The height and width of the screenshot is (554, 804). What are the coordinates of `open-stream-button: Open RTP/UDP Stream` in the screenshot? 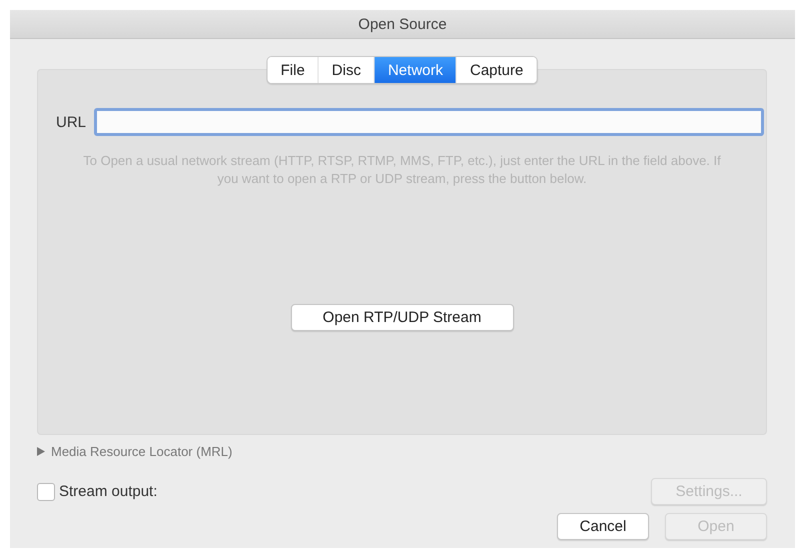 It's located at (402, 317).